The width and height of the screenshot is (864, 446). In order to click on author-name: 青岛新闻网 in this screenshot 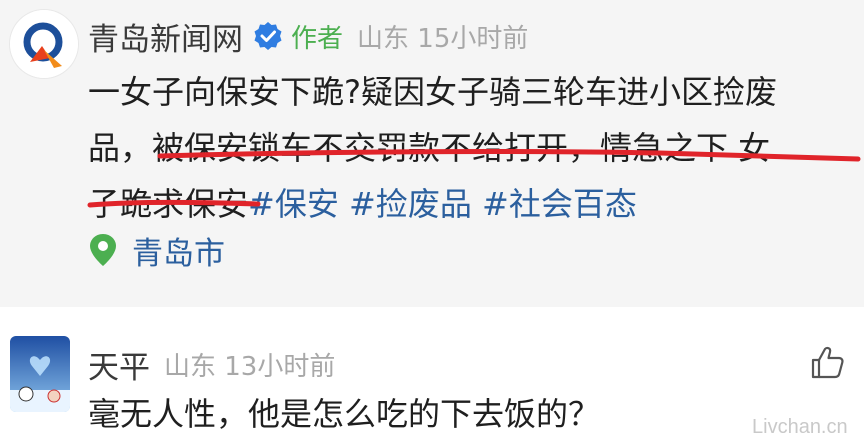, I will do `click(165, 36)`.